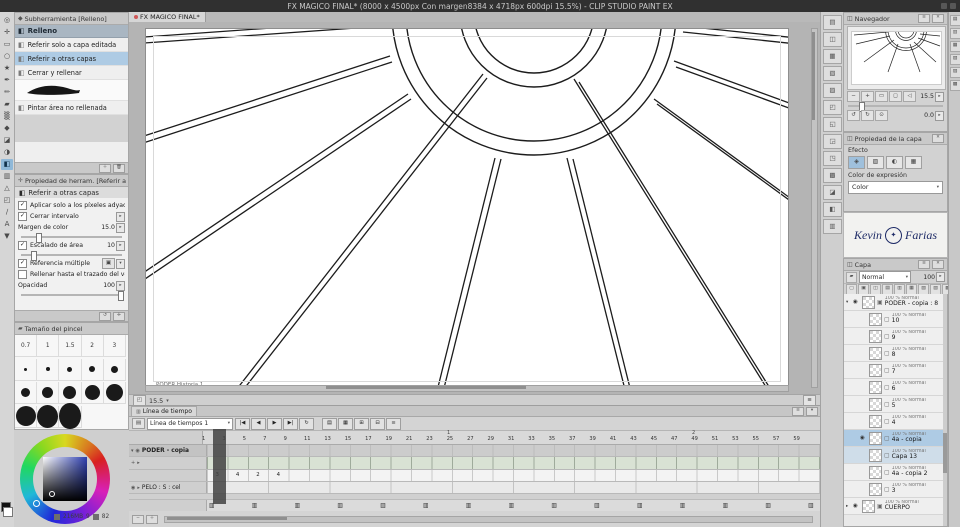 Image resolution: width=960 pixels, height=527 pixels. I want to click on chevron-down-icon: ▾, so click(132, 451).